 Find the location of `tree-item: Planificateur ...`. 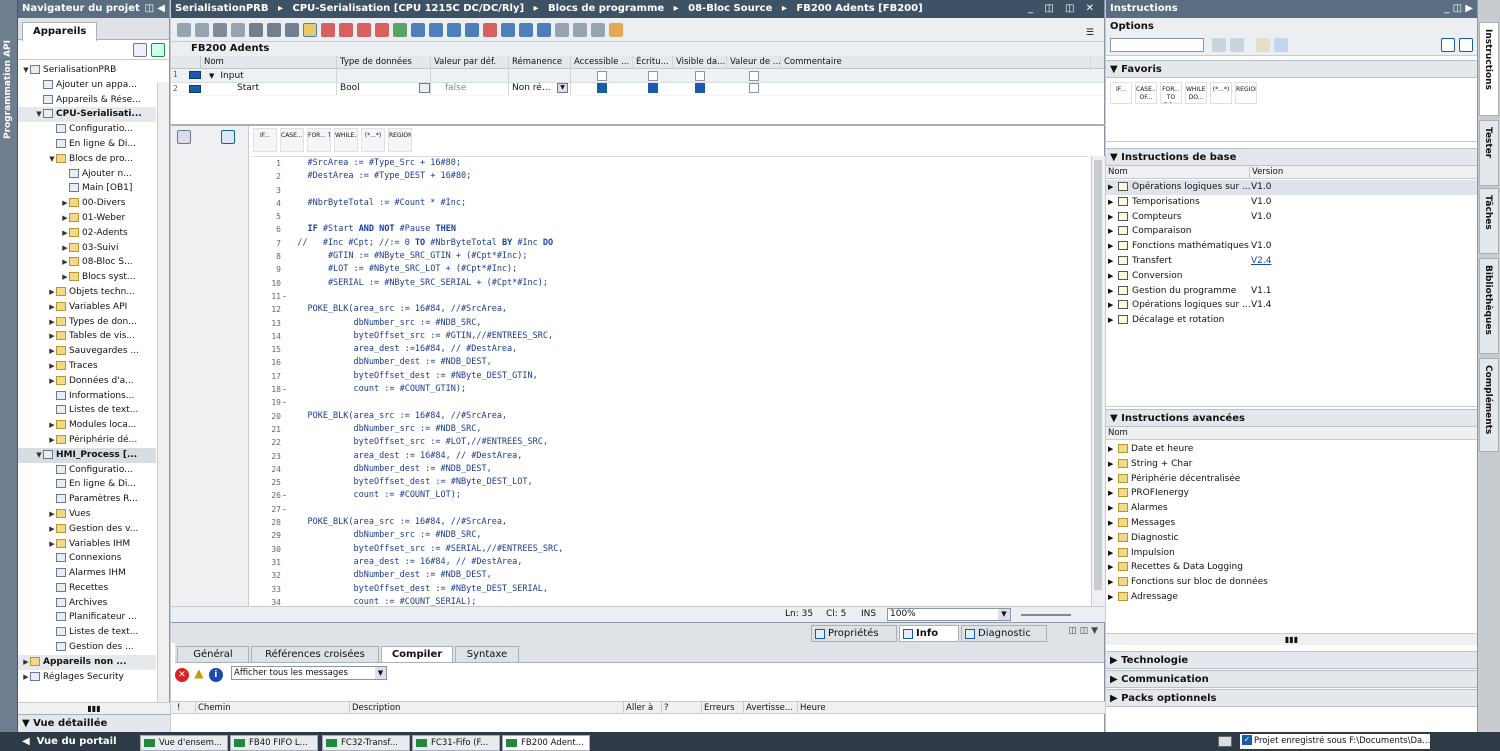

tree-item: Planificateur ... is located at coordinates (87, 617).